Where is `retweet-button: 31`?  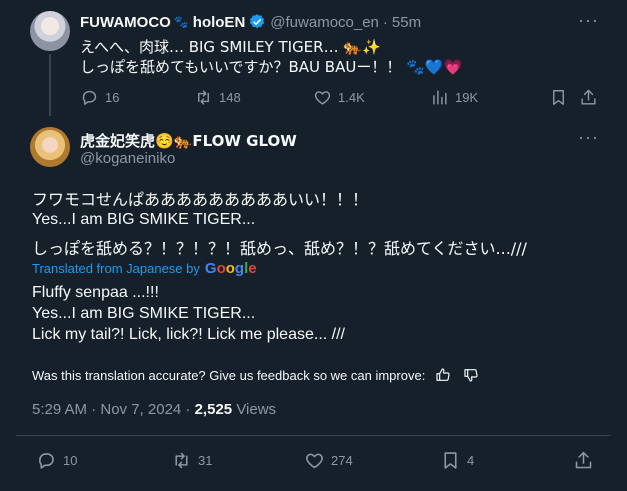
retweet-button: 31 is located at coordinates (191, 460).